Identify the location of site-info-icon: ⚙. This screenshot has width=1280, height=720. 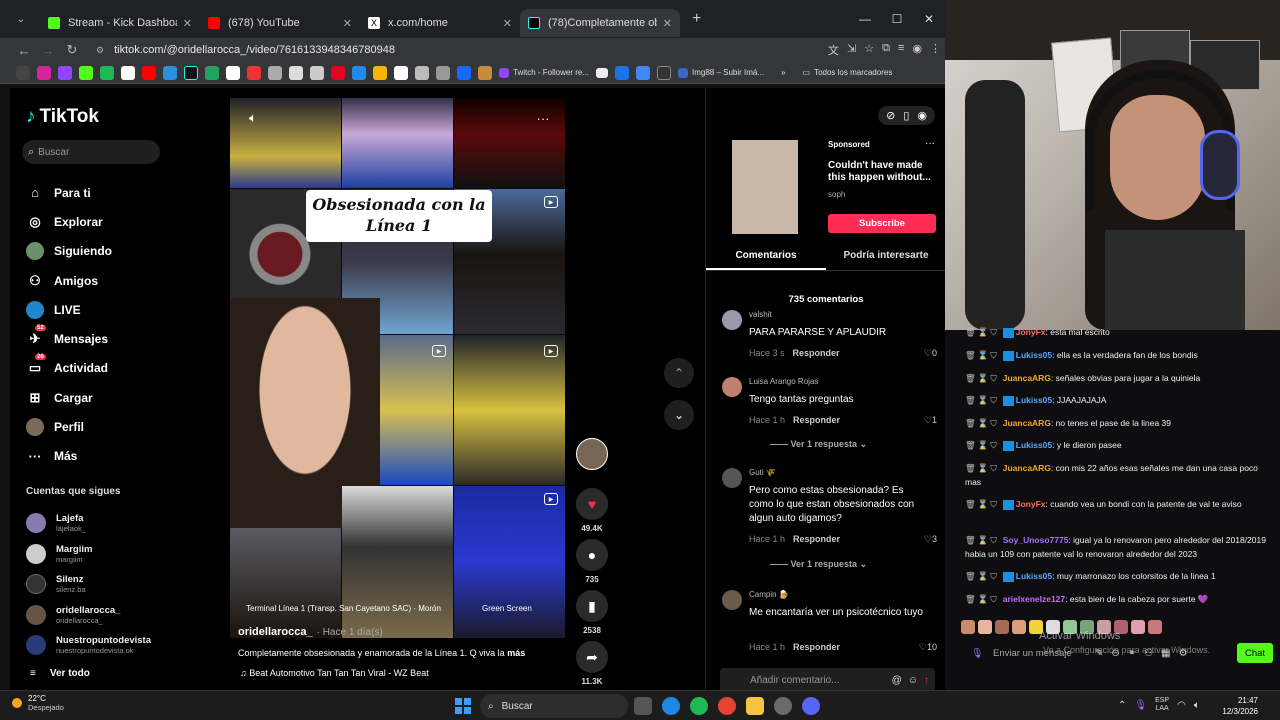
(100, 50).